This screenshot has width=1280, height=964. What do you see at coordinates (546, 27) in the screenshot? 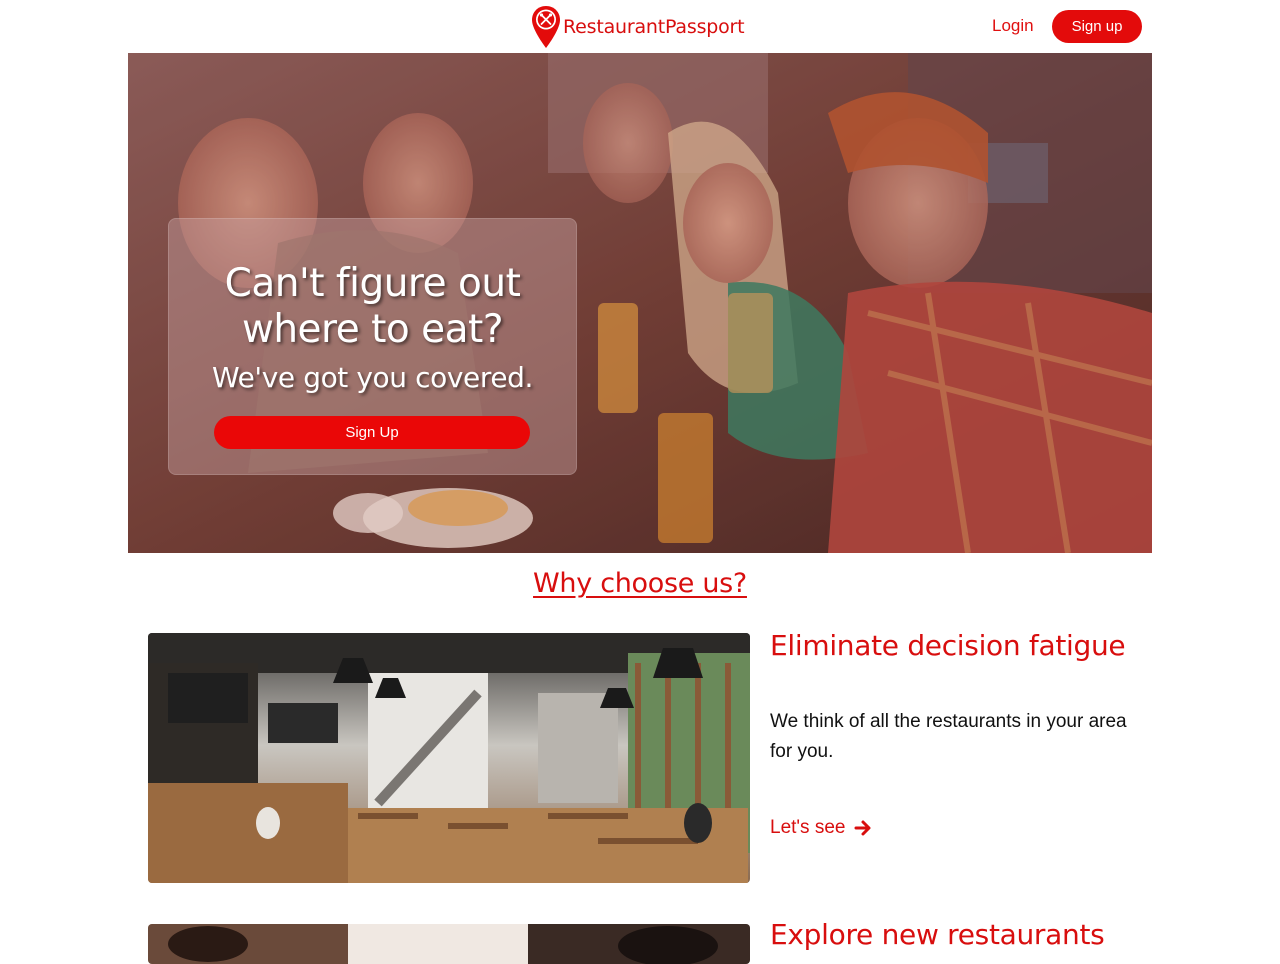
I see `map-pin-fork-knife-icon` at bounding box center [546, 27].